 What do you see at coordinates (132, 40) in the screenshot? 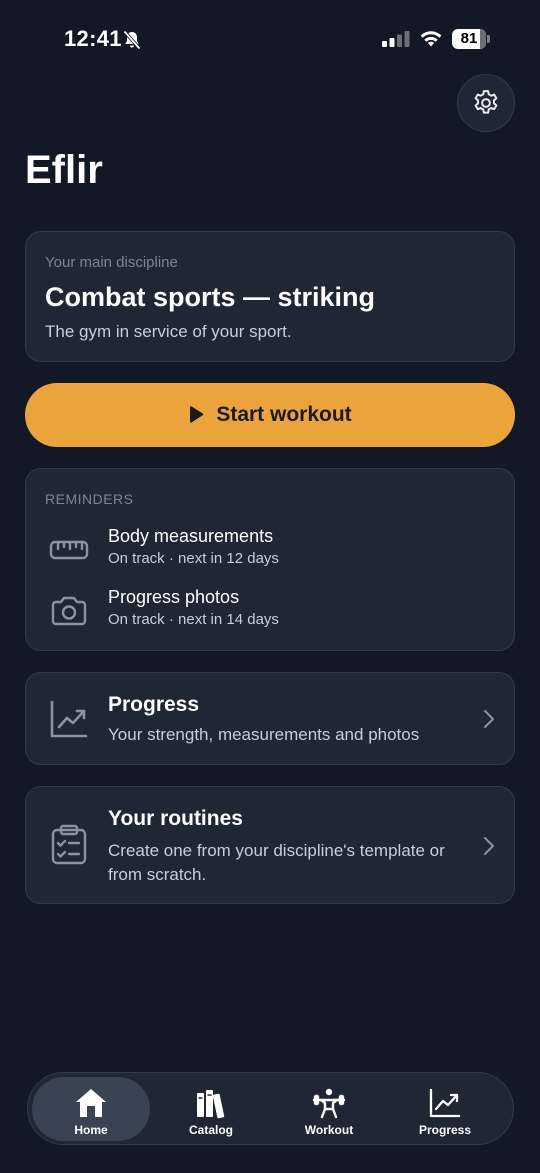
I see `bell-muted-icon` at bounding box center [132, 40].